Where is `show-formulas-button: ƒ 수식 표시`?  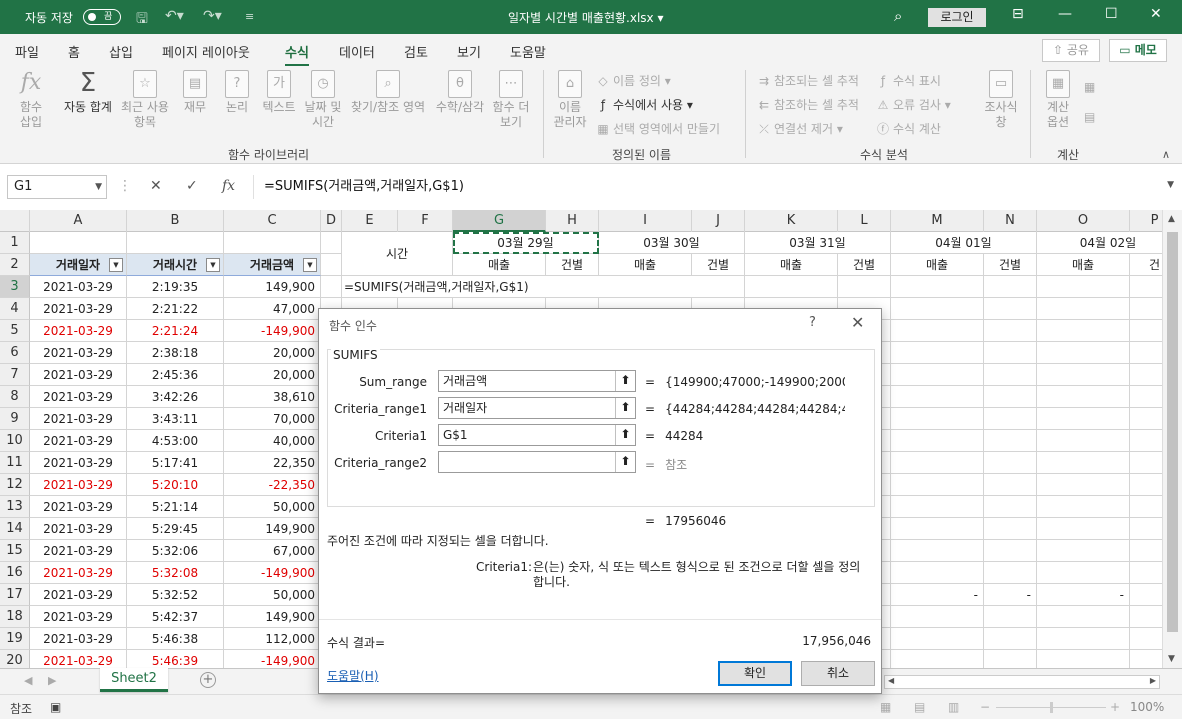
show-formulas-button: ƒ 수식 표시 is located at coordinates (908, 80).